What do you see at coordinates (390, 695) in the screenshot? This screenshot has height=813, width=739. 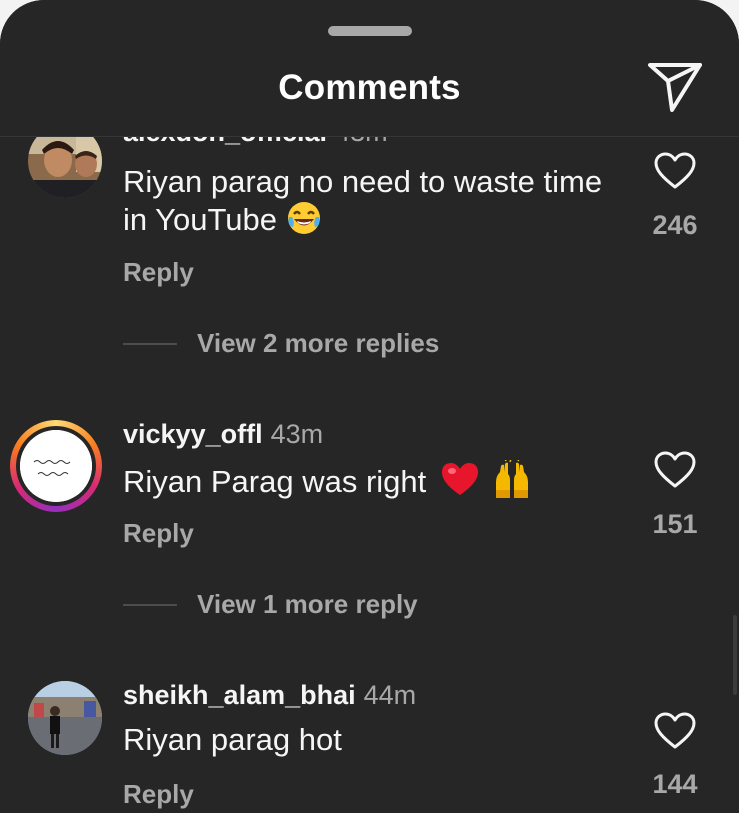 I see `comment-time: 44m` at bounding box center [390, 695].